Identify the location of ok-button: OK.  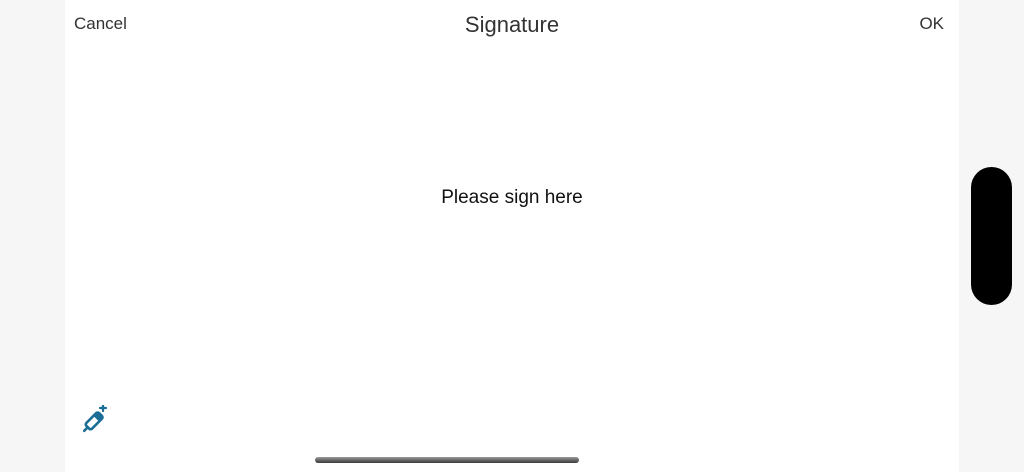
(931, 24).